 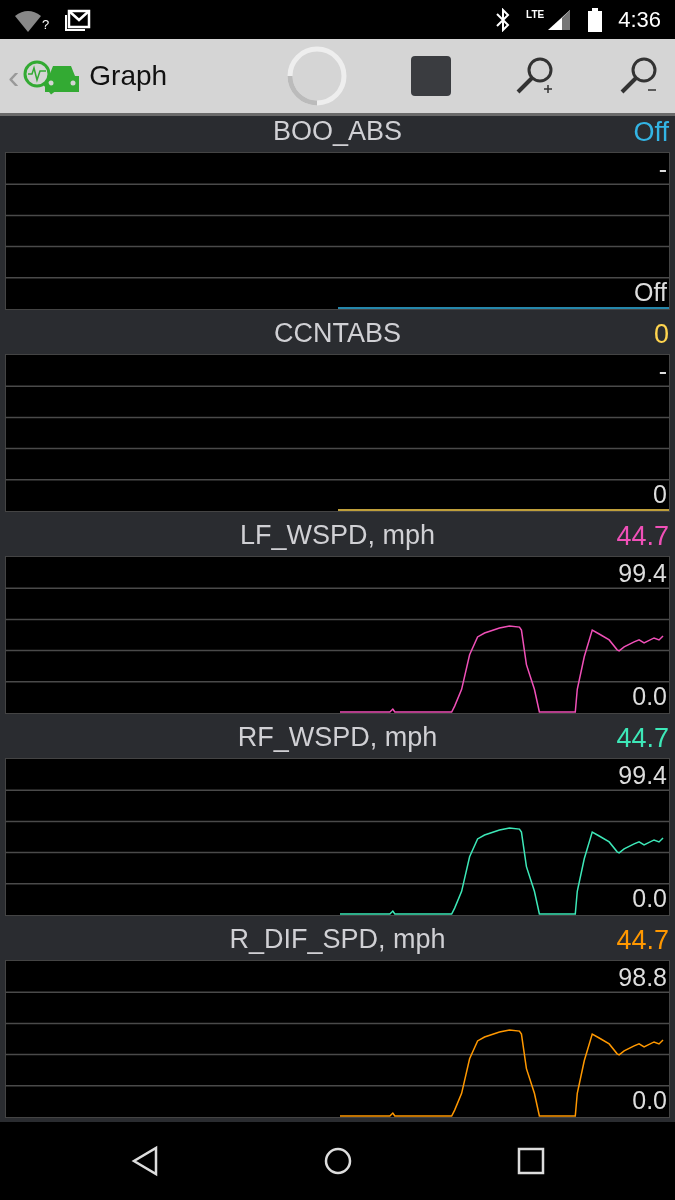 I want to click on back-nav-icon, so click(x=144, y=1160).